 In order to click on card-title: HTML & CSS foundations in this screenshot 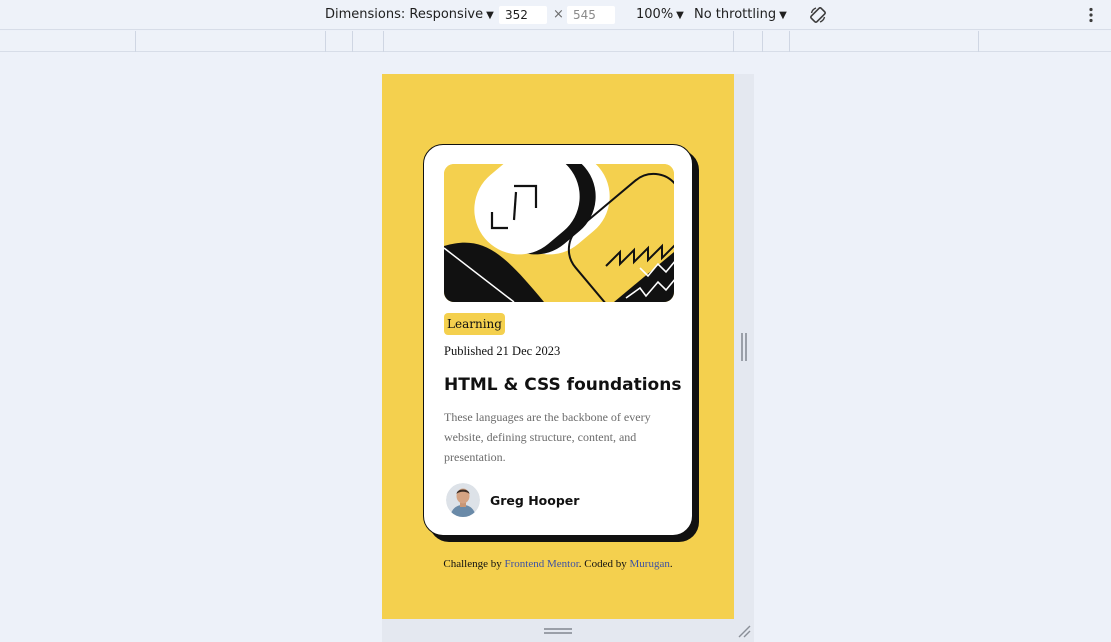, I will do `click(562, 385)`.